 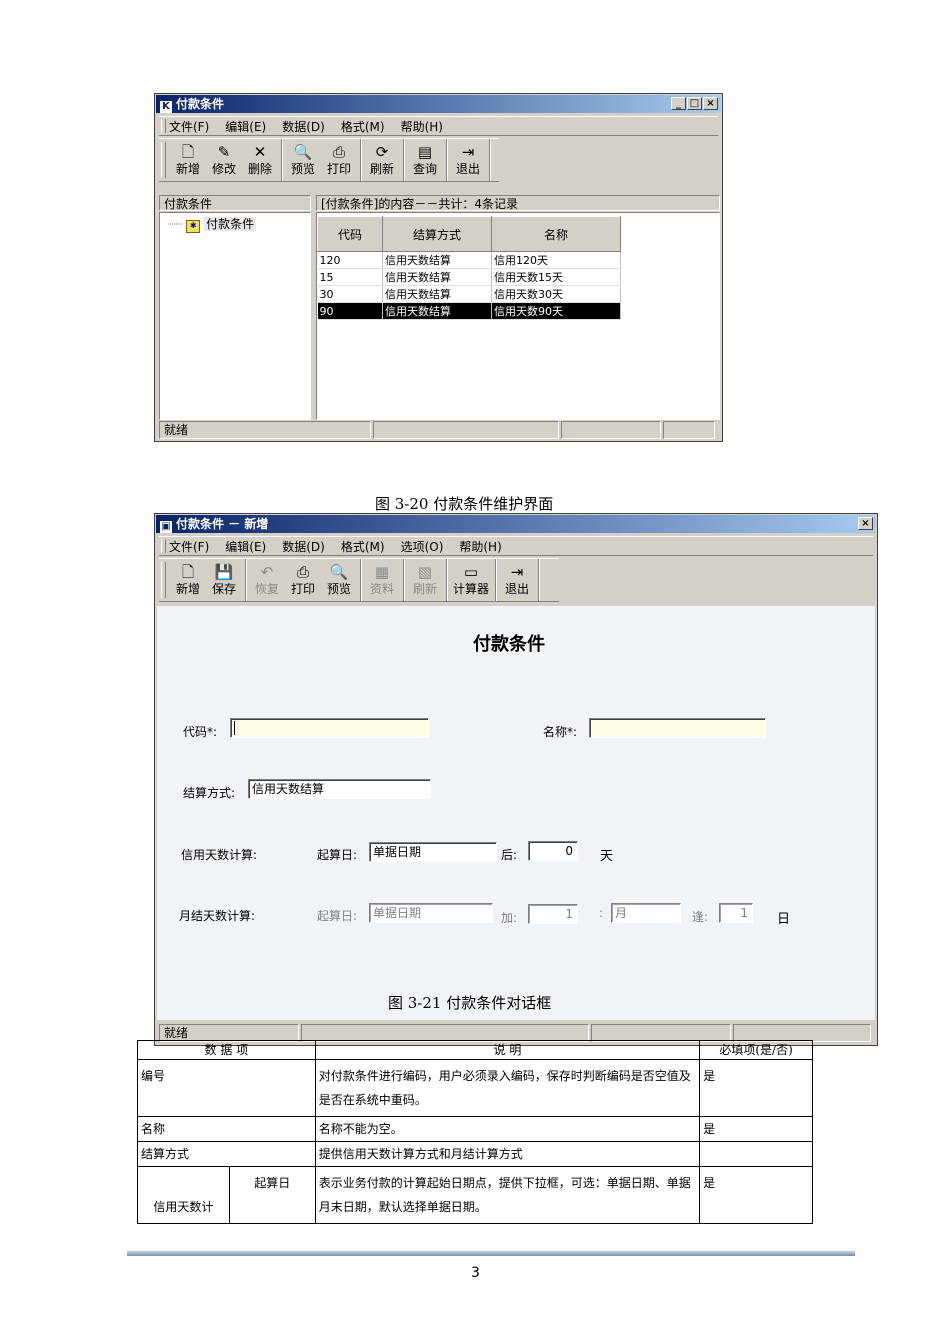 What do you see at coordinates (509, 644) in the screenshot?
I see `form-title: 付款条件` at bounding box center [509, 644].